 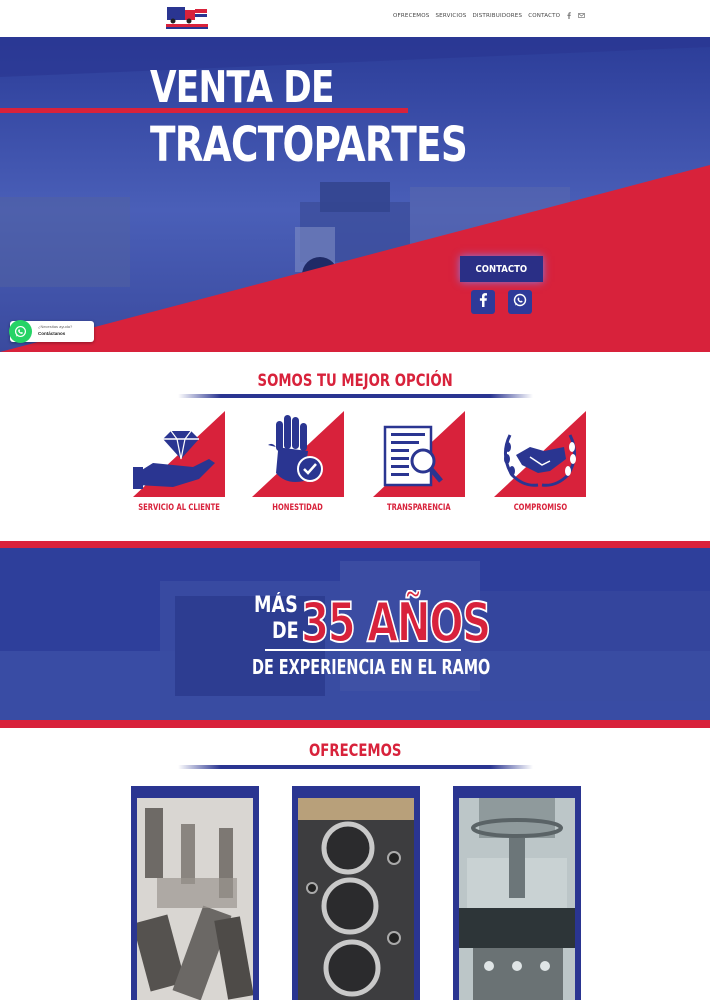 I want to click on nav-contacto: CONTACTO, so click(x=544, y=16).